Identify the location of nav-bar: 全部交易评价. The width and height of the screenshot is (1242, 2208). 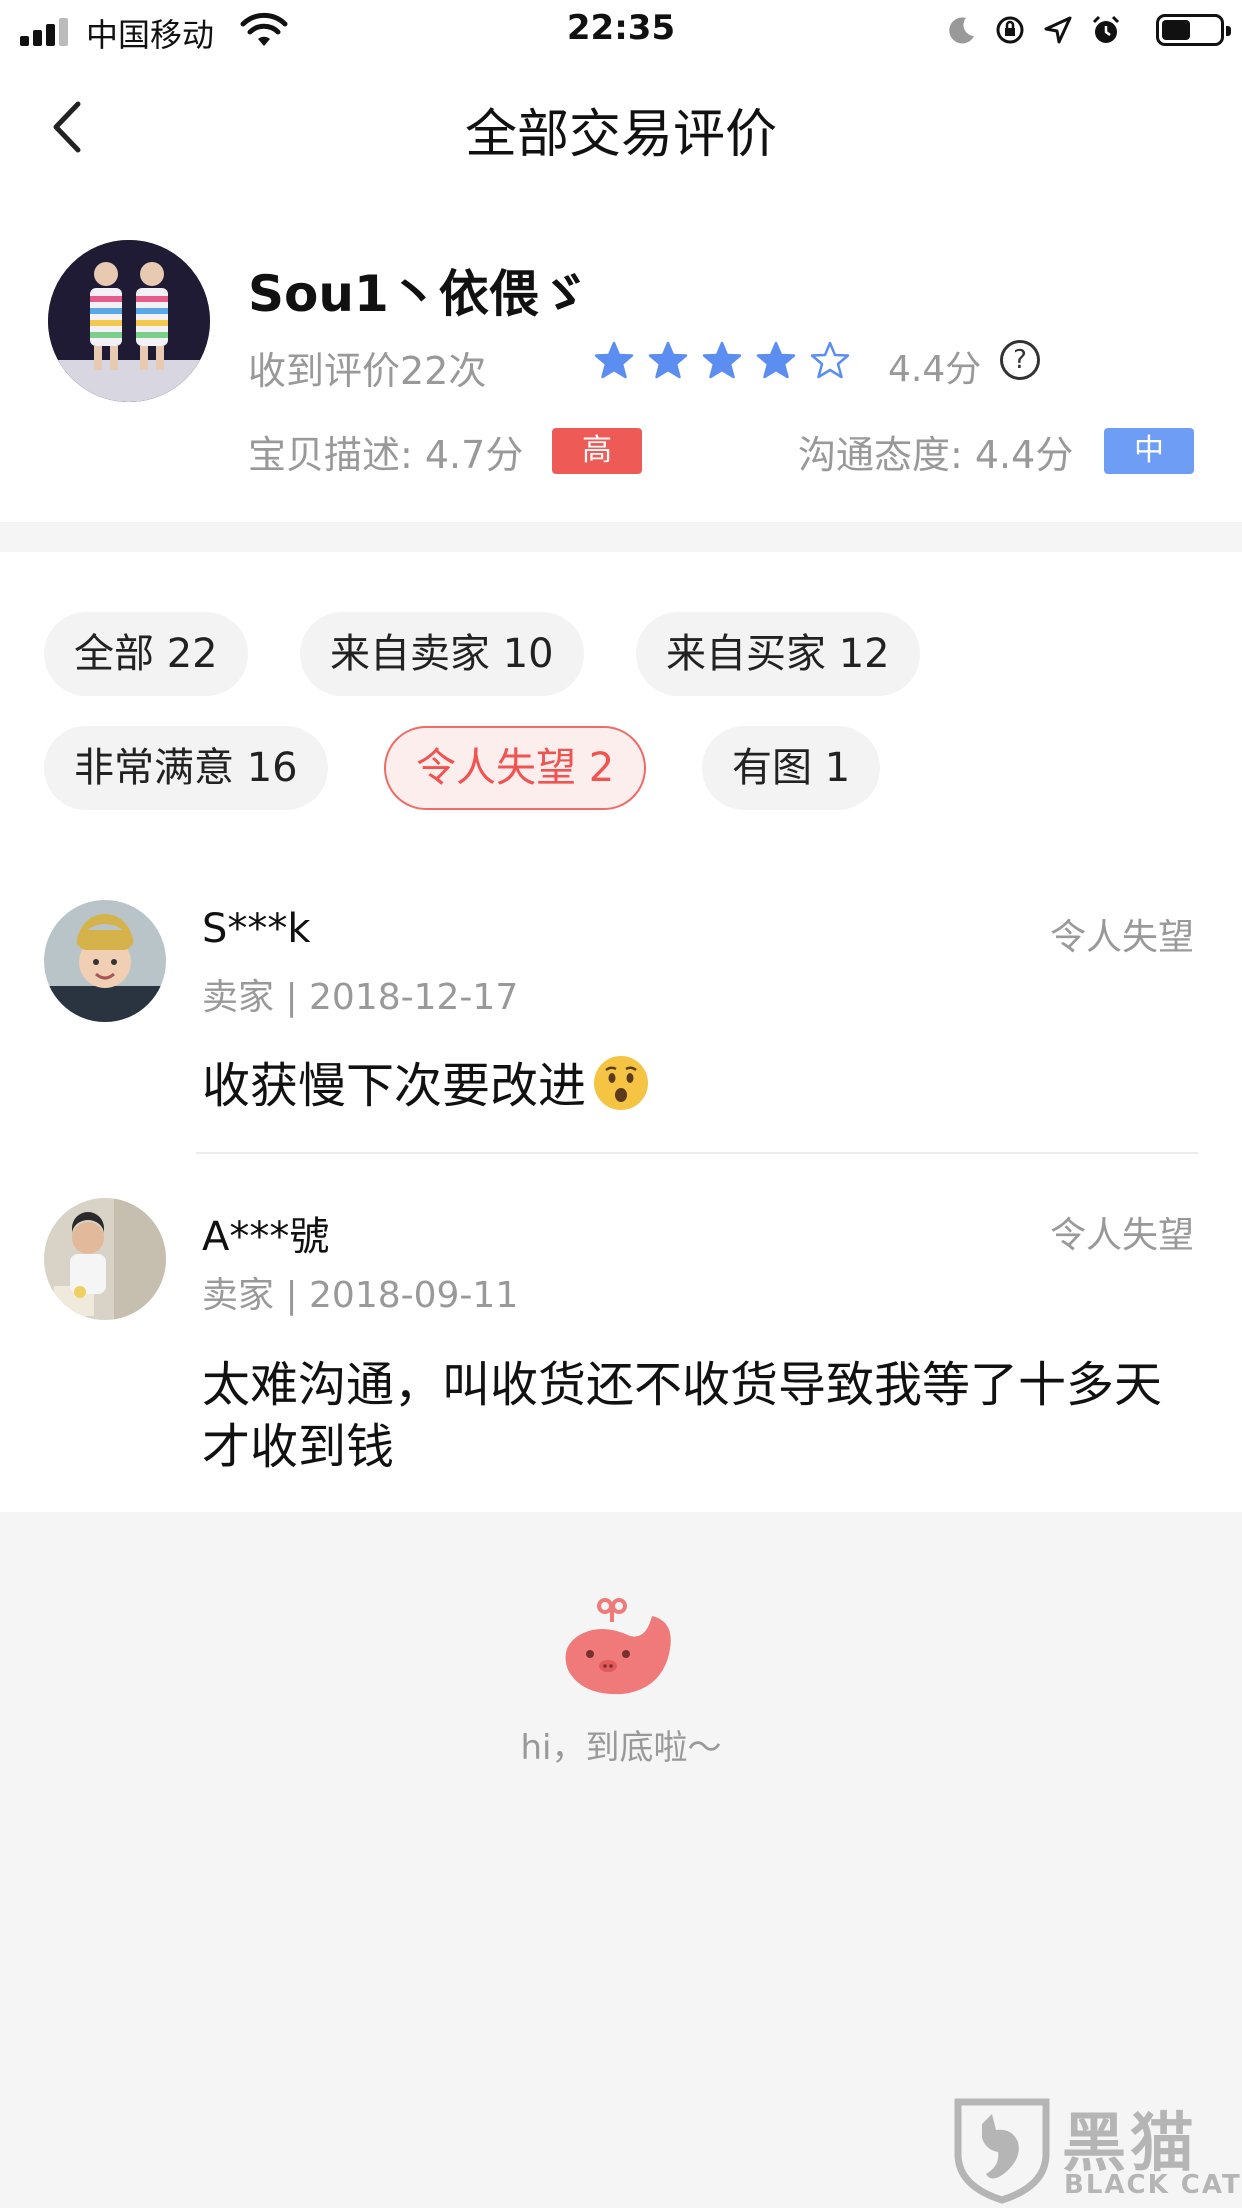
(621, 127).